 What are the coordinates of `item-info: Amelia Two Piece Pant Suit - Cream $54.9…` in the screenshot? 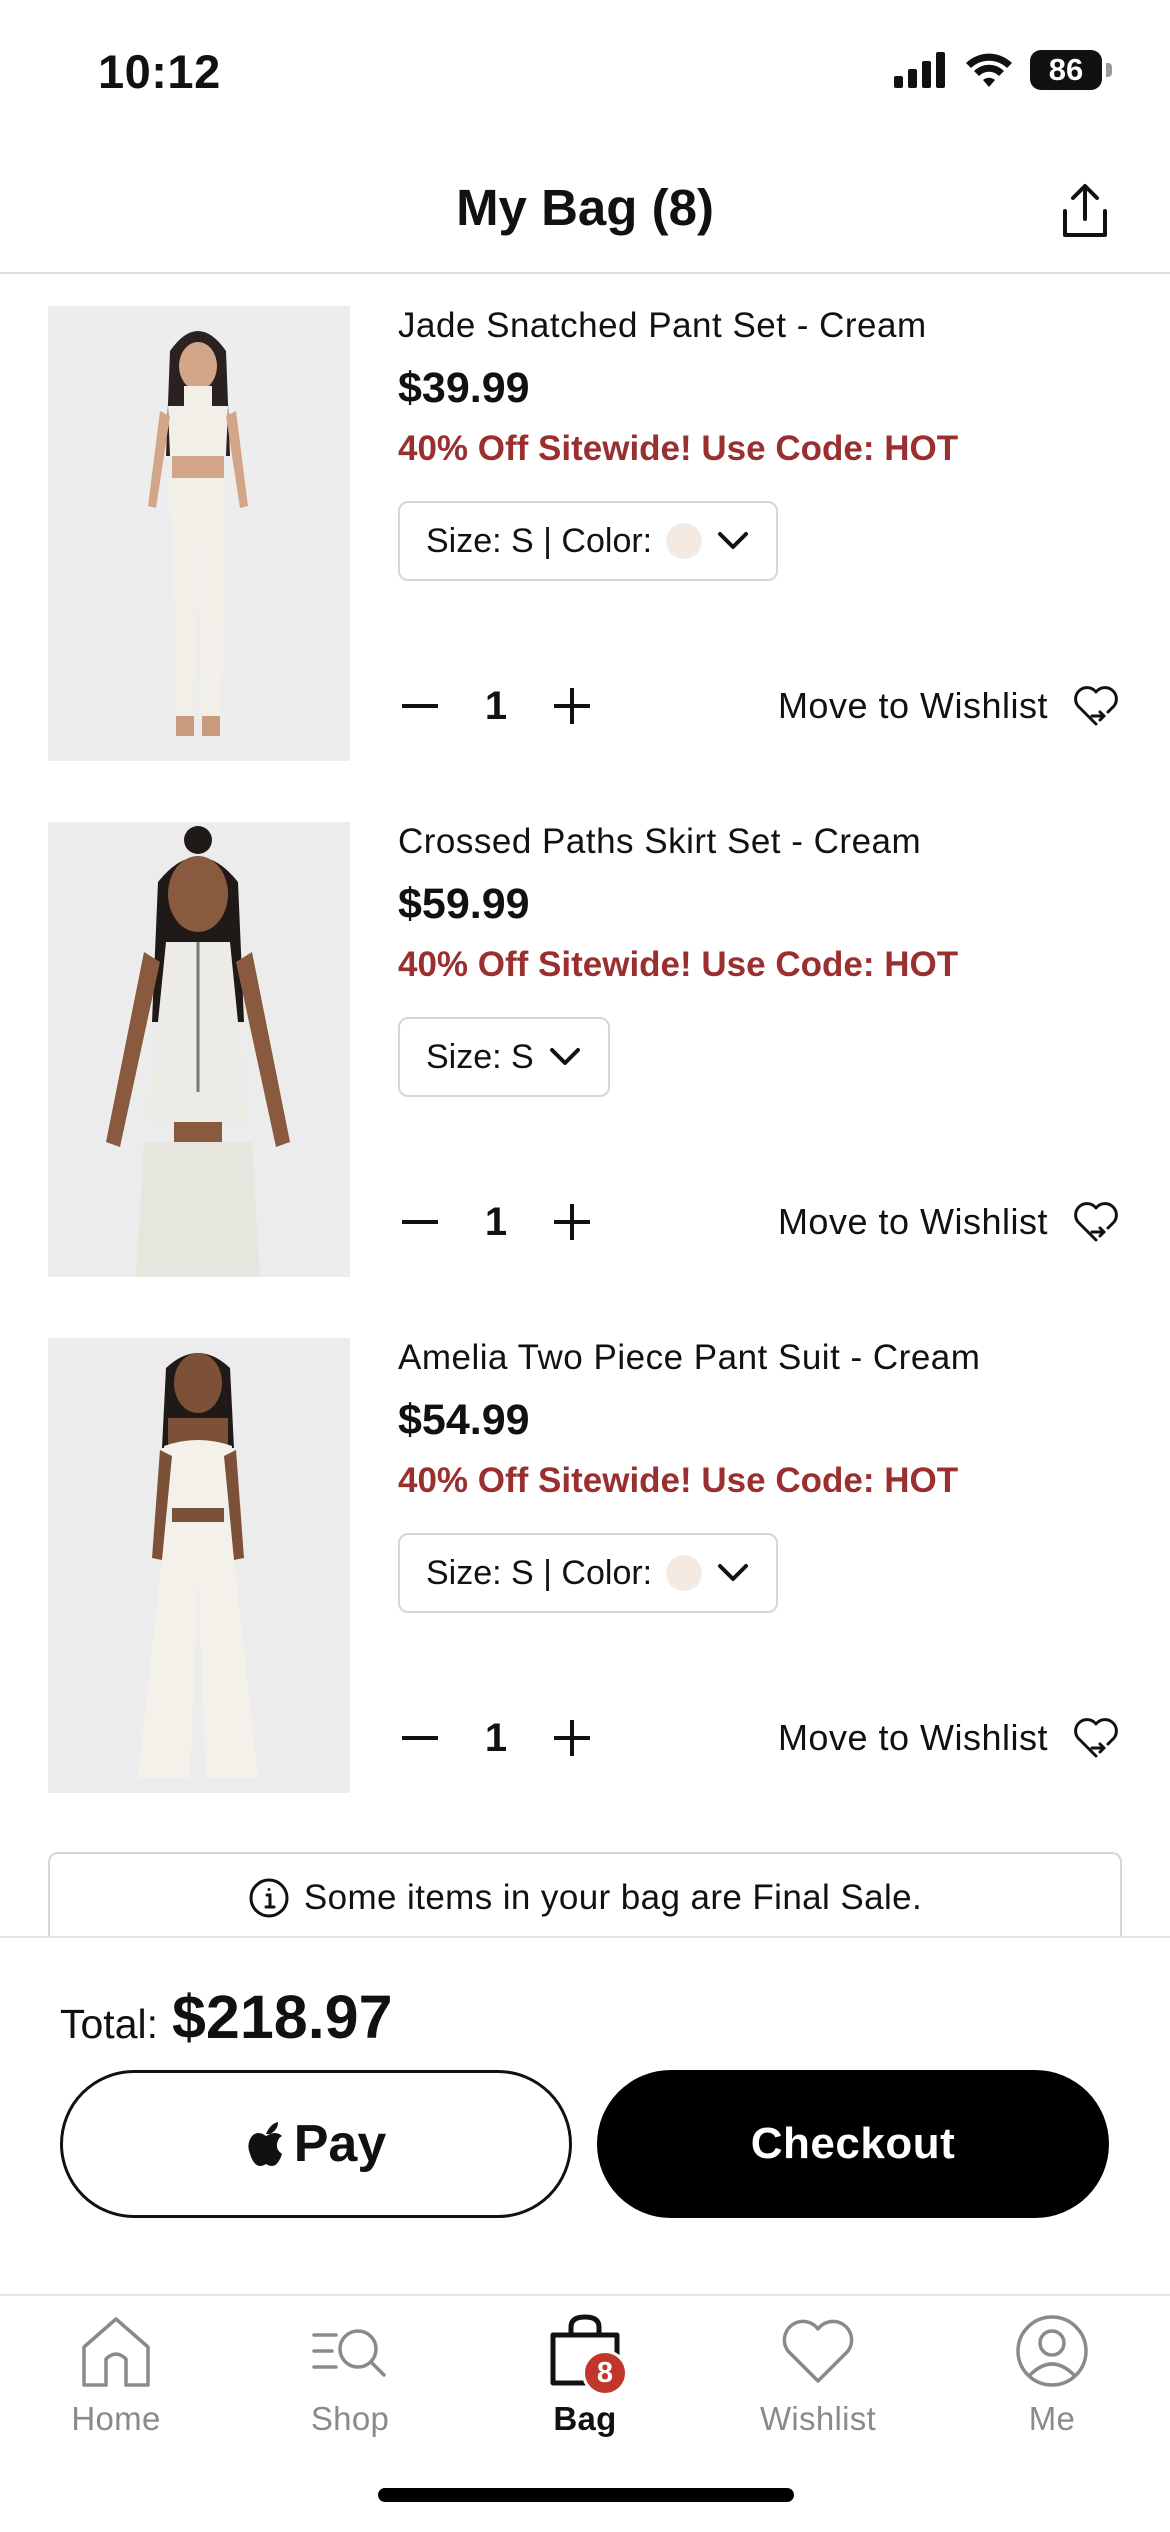 It's located at (760, 1475).